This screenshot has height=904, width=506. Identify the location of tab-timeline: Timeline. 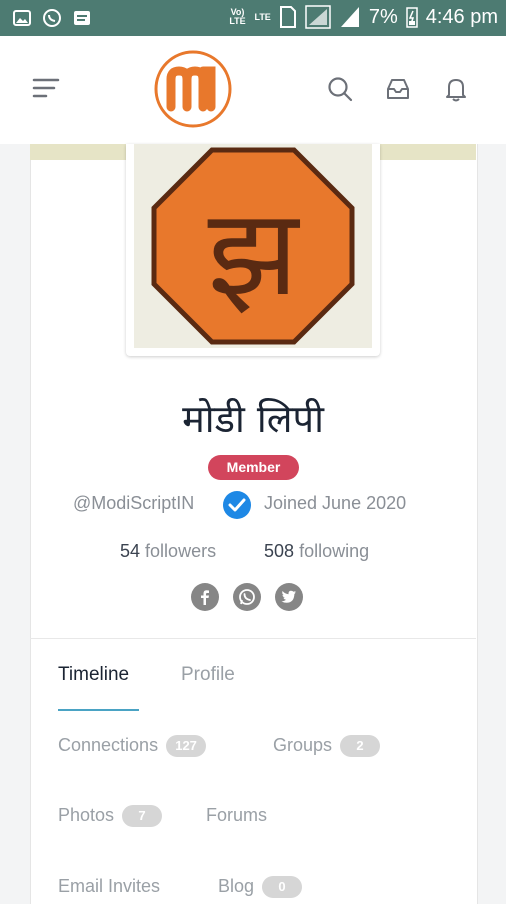
(93, 675).